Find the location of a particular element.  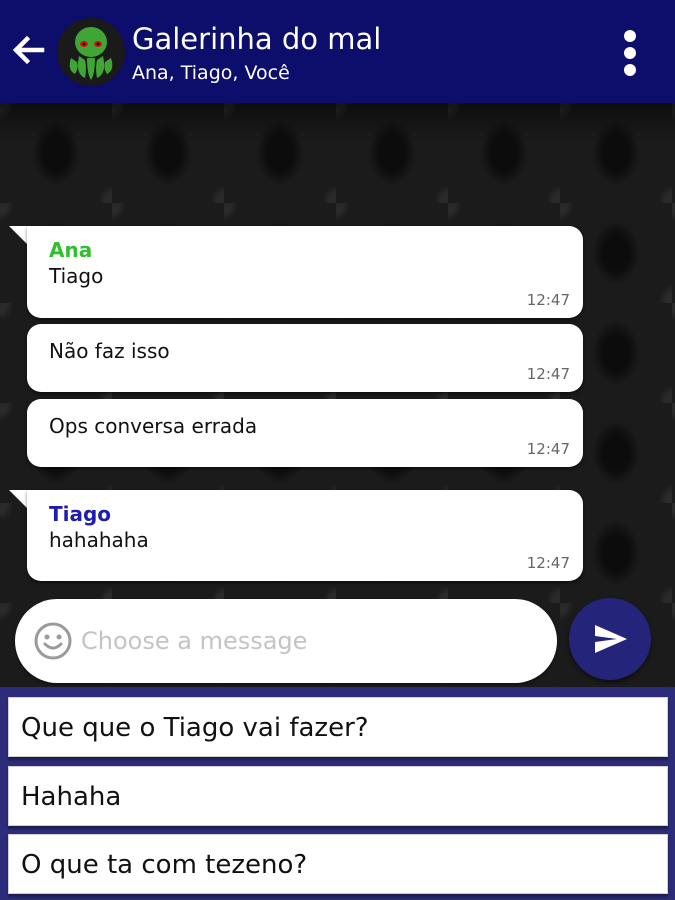

overflow-menu-button is located at coordinates (630, 53).